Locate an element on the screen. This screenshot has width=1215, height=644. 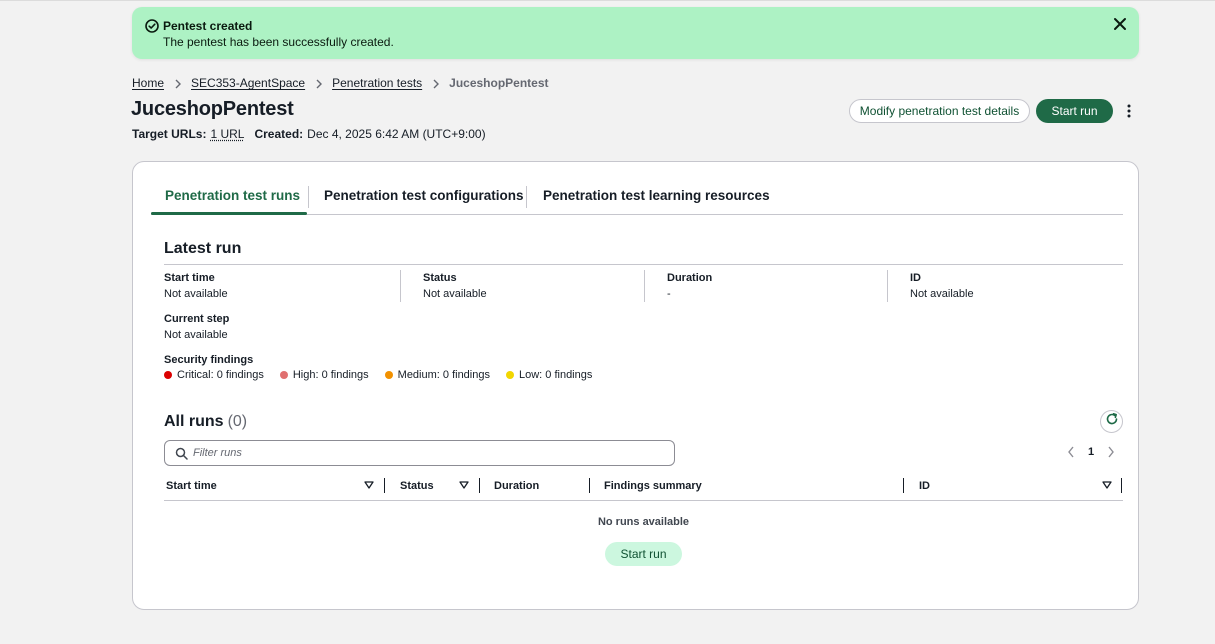
finding-medium: Medium: 0 findings is located at coordinates (437, 375).